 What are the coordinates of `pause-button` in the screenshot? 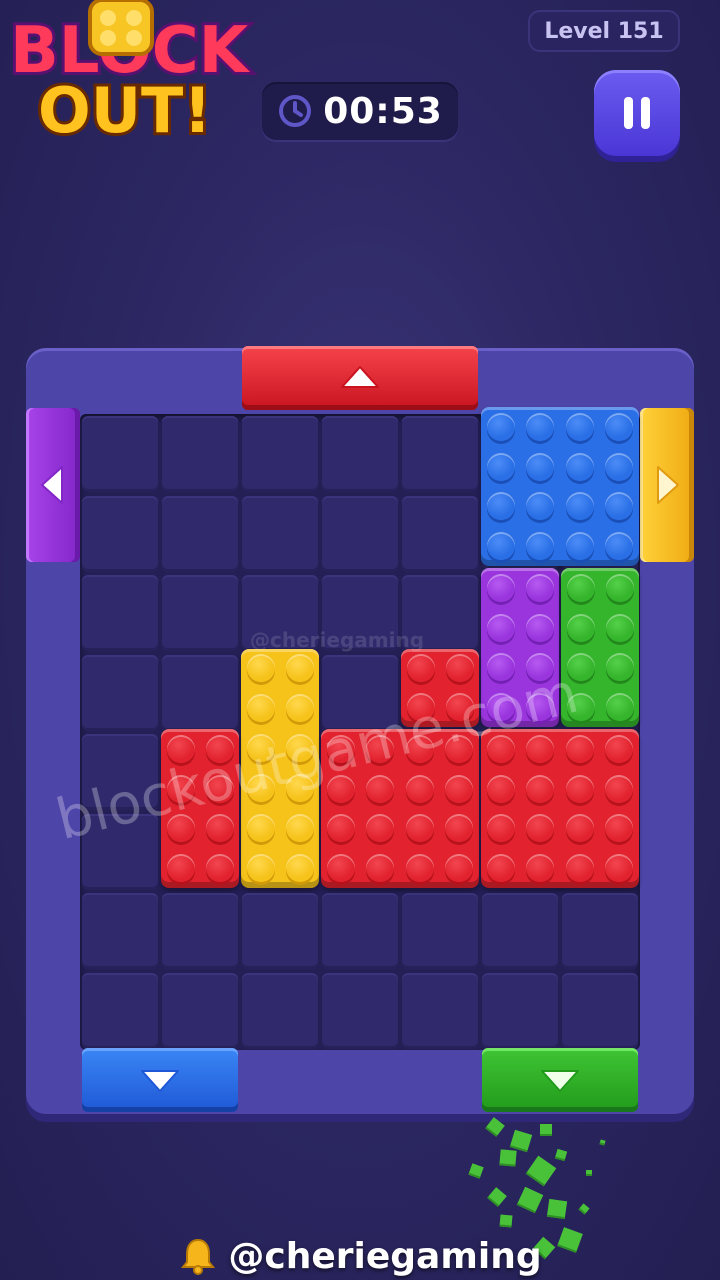 It's located at (637, 113).